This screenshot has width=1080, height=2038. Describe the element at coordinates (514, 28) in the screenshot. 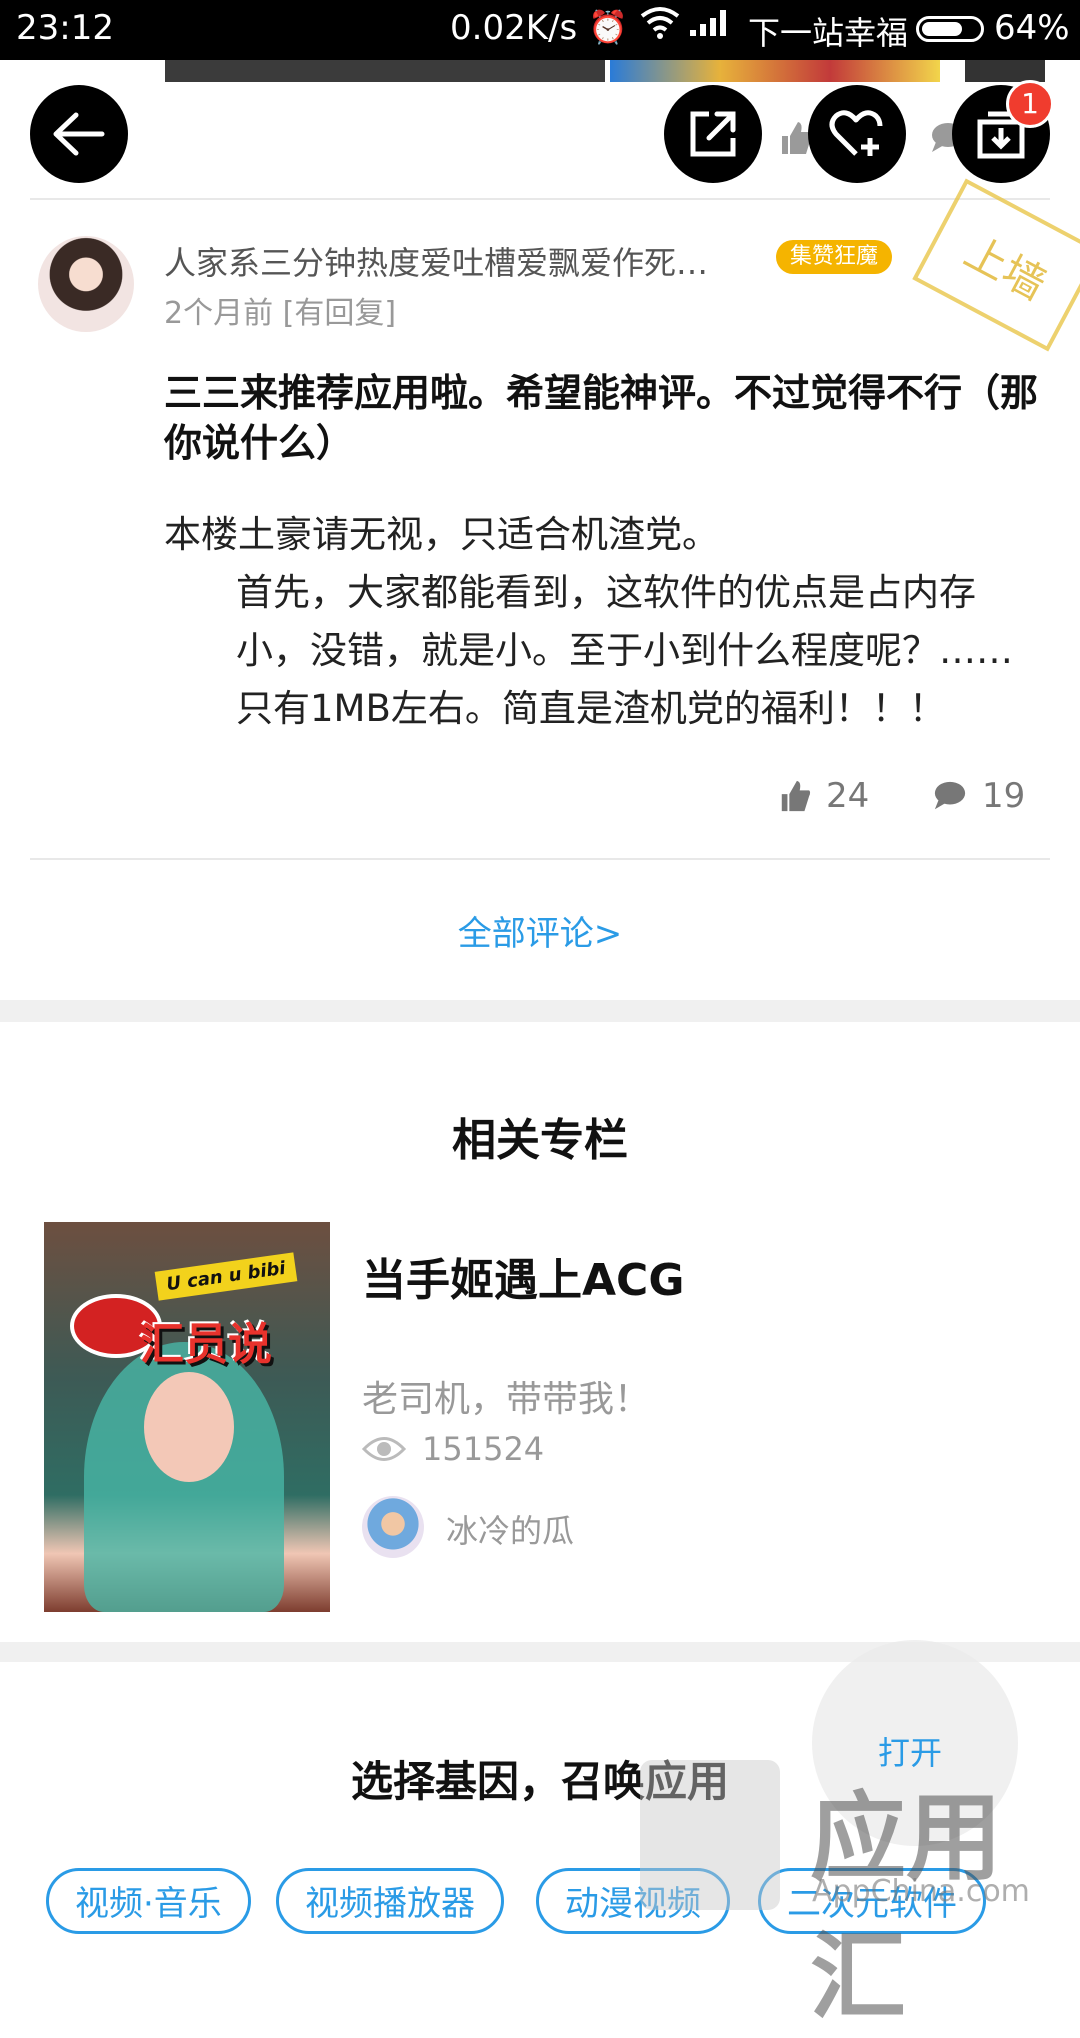

I see `network-speed: 0.02K/s` at that location.